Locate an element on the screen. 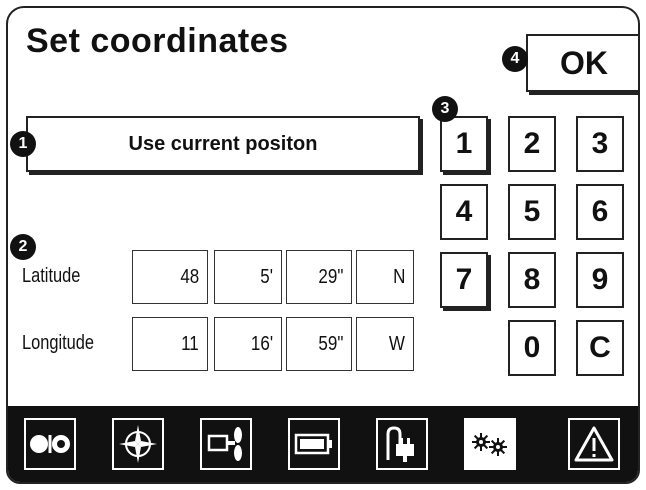  tab-settings is located at coordinates (490, 444).